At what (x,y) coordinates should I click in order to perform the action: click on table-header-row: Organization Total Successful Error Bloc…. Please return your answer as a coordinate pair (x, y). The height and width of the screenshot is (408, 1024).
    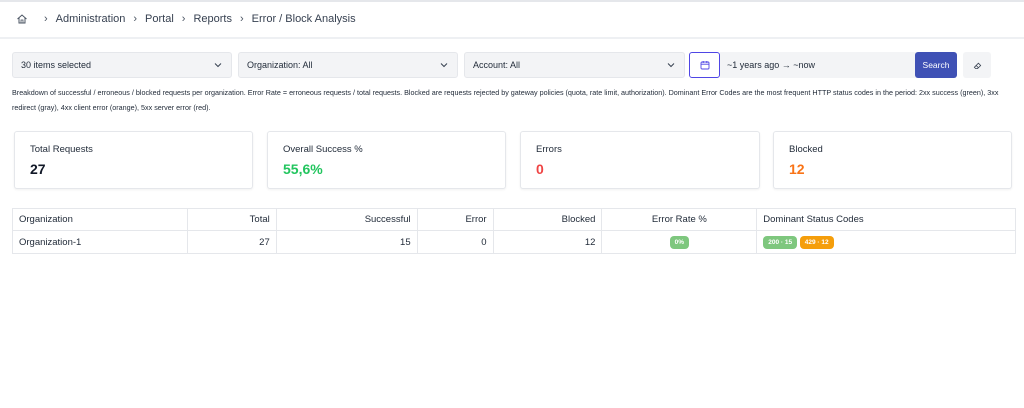
    Looking at the image, I should click on (514, 219).